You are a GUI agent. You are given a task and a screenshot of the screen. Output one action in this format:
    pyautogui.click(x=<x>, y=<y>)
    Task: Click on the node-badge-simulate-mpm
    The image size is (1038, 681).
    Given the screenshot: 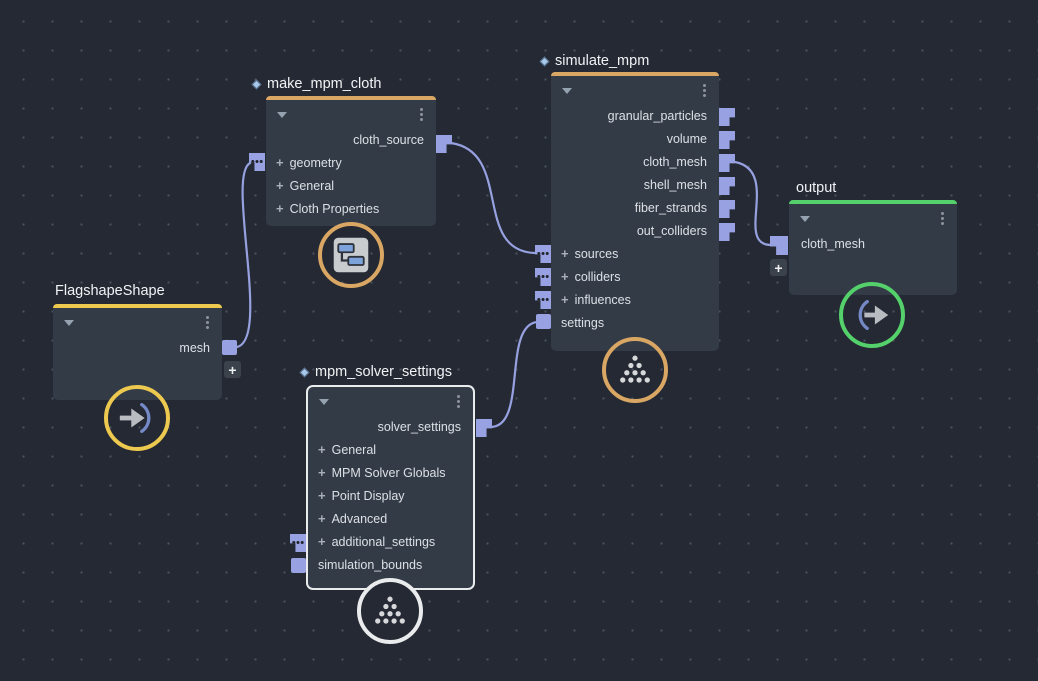 What is the action you would take?
    pyautogui.click(x=635, y=370)
    